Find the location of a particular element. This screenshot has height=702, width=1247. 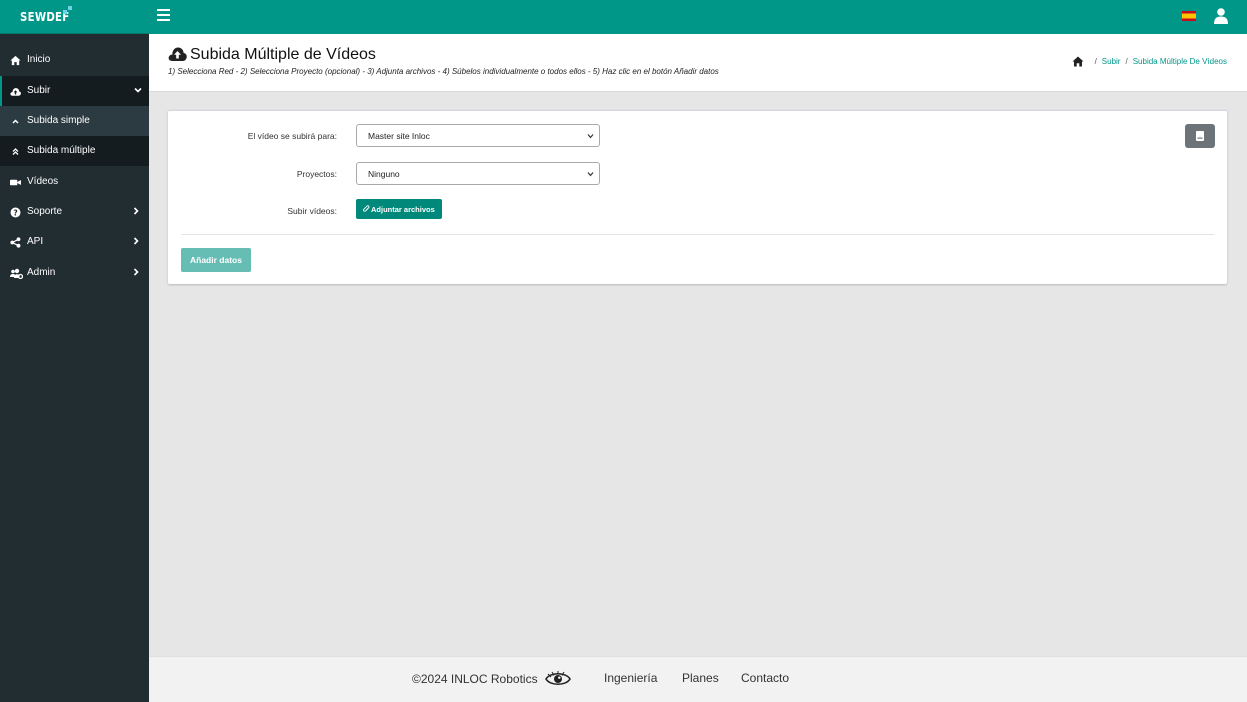

sidebar-item-inicio: Inicio is located at coordinates (74, 60).